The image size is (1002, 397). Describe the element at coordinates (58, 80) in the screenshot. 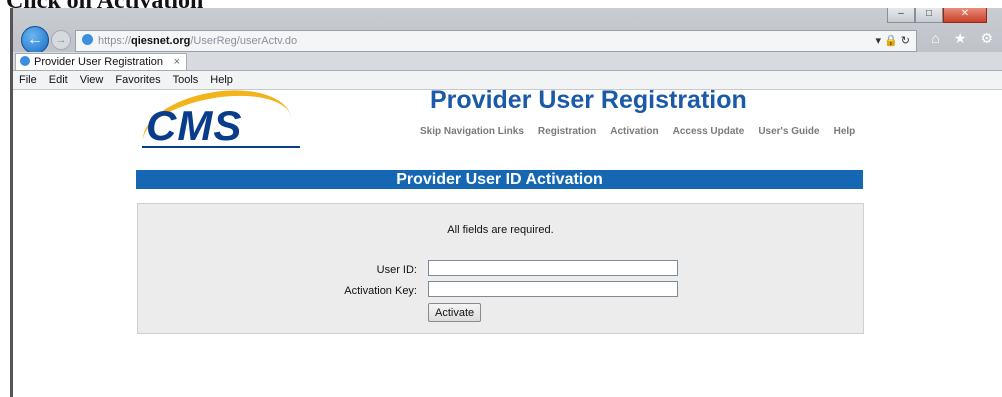

I see `menu-edit: Edit` at that location.